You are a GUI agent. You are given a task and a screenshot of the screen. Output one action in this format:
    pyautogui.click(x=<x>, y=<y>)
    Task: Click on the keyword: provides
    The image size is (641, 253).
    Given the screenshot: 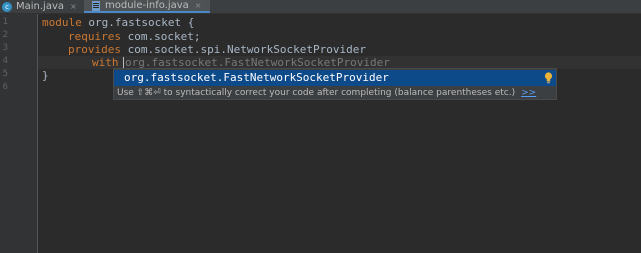 What is the action you would take?
    pyautogui.click(x=94, y=49)
    